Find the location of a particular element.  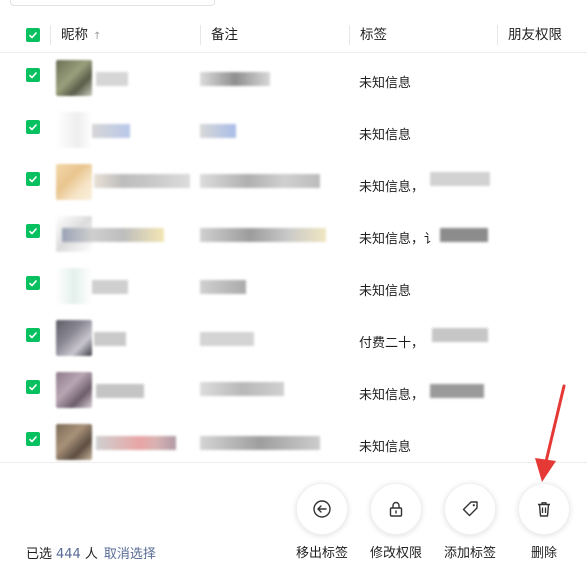

trash-icon is located at coordinates (544, 509).